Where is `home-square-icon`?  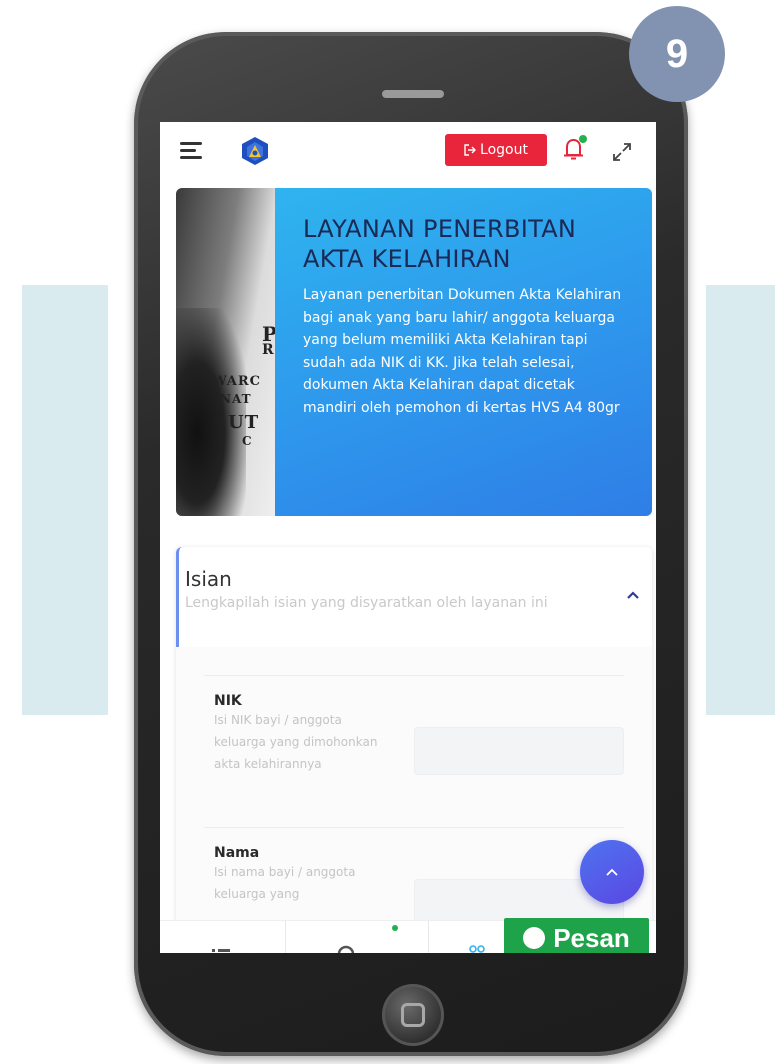 home-square-icon is located at coordinates (413, 1015).